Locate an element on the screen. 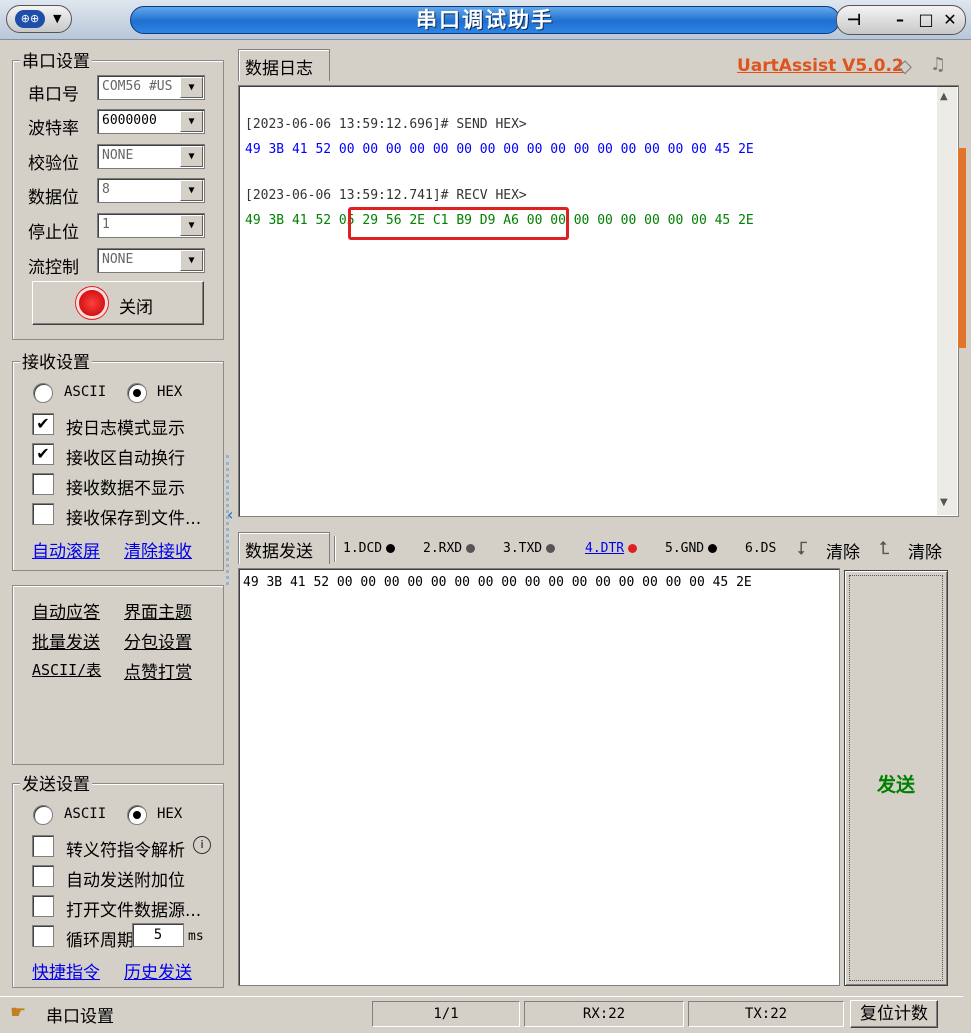 The image size is (971, 1033). clear-send-button: 清除 is located at coordinates (925, 550).